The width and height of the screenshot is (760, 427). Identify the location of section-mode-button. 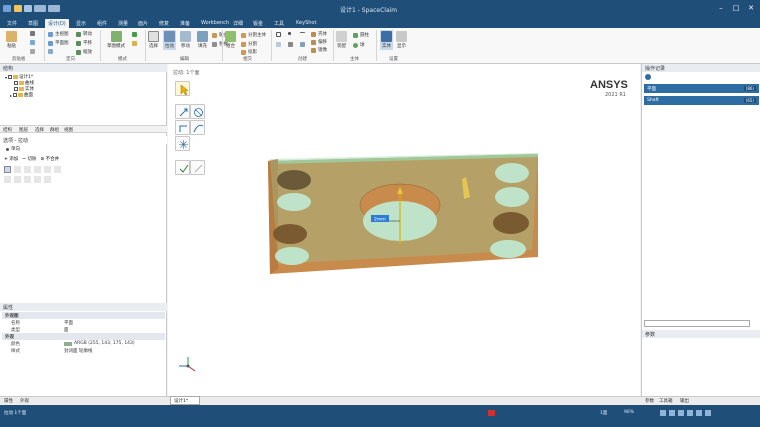
(135, 34).